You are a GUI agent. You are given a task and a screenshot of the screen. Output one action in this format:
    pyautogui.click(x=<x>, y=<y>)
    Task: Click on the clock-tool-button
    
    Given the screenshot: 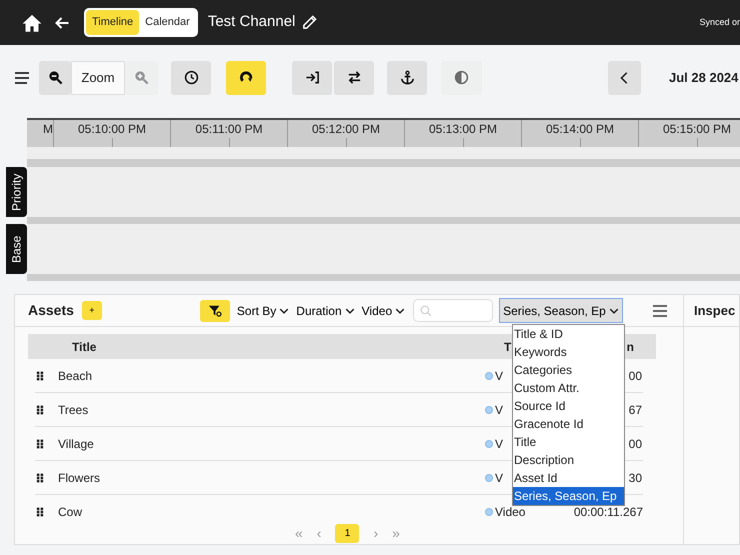 What is the action you would take?
    pyautogui.click(x=191, y=77)
    